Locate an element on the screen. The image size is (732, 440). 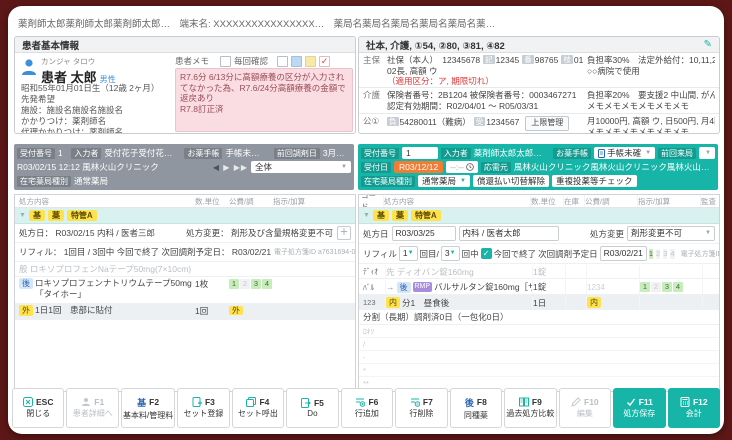
prev-no-label: 受付番号 is located at coordinates (36, 153).